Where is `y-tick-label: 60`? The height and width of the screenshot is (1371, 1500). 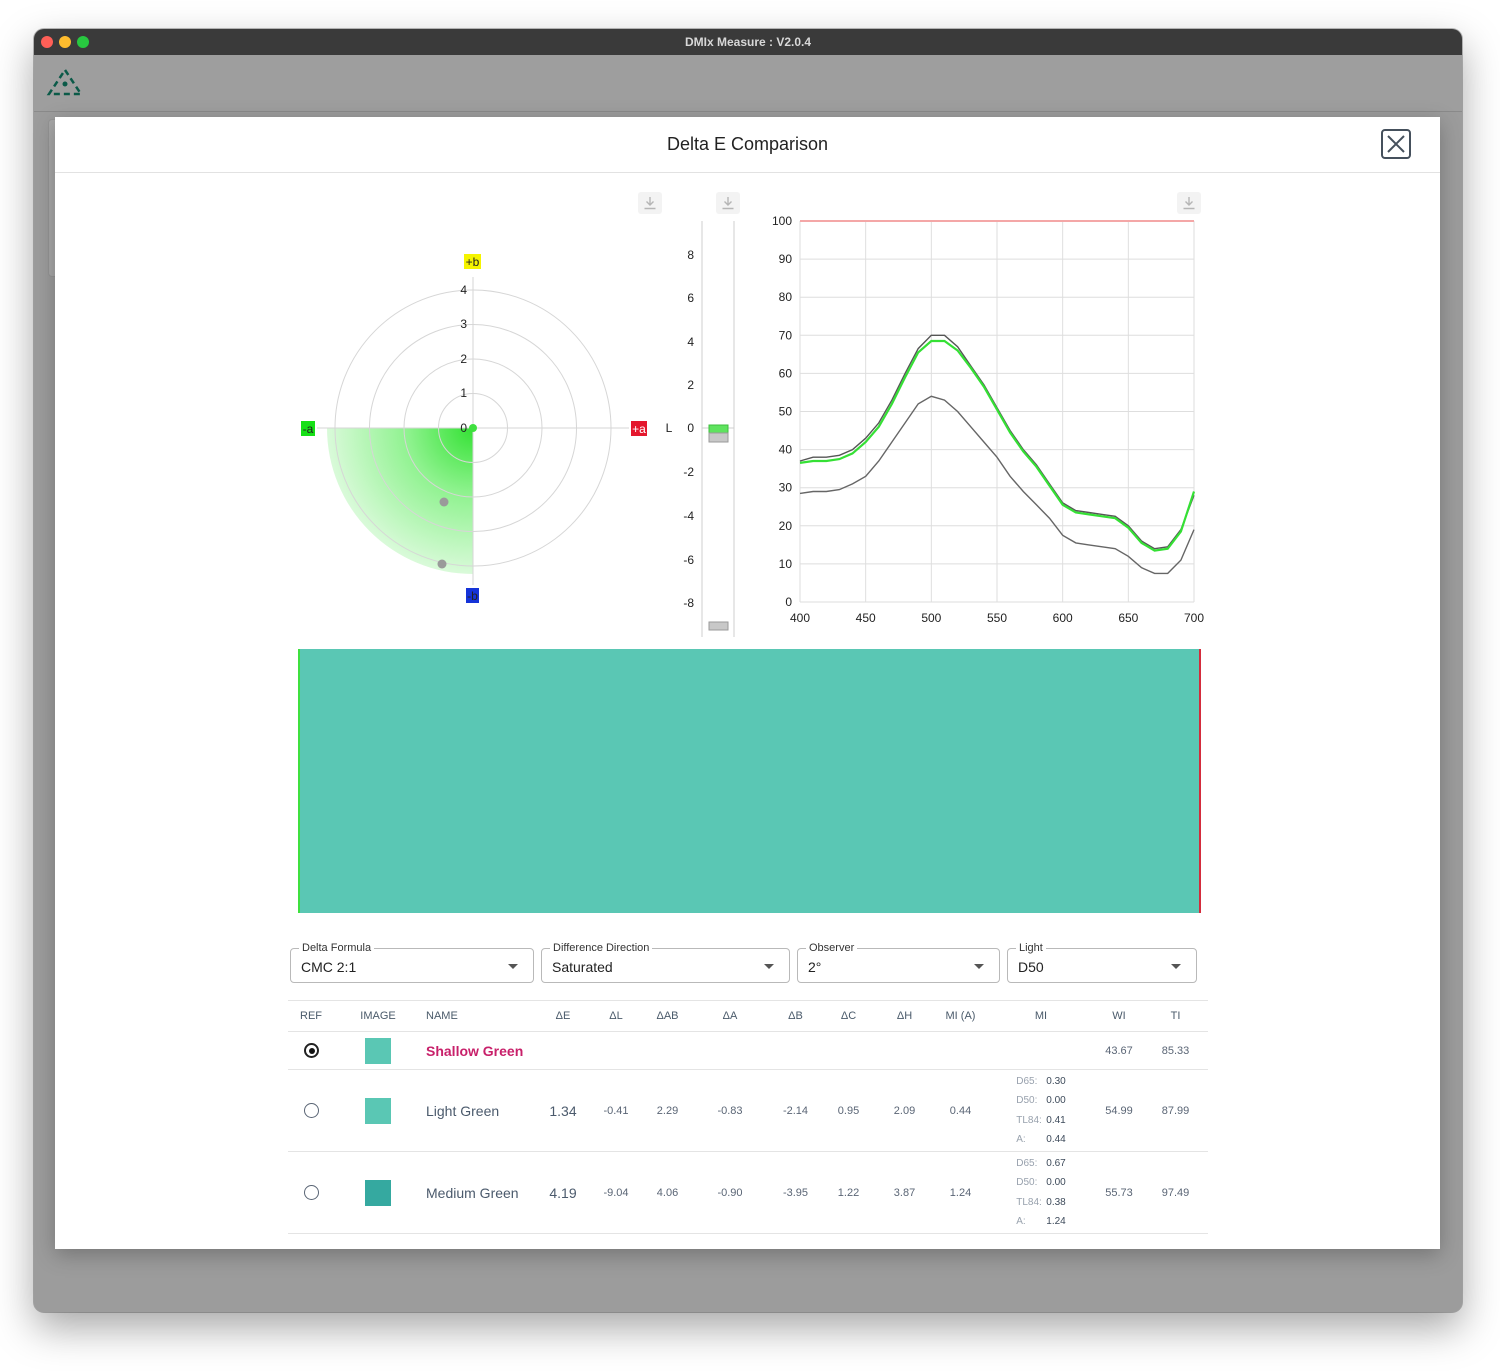 y-tick-label: 60 is located at coordinates (786, 373).